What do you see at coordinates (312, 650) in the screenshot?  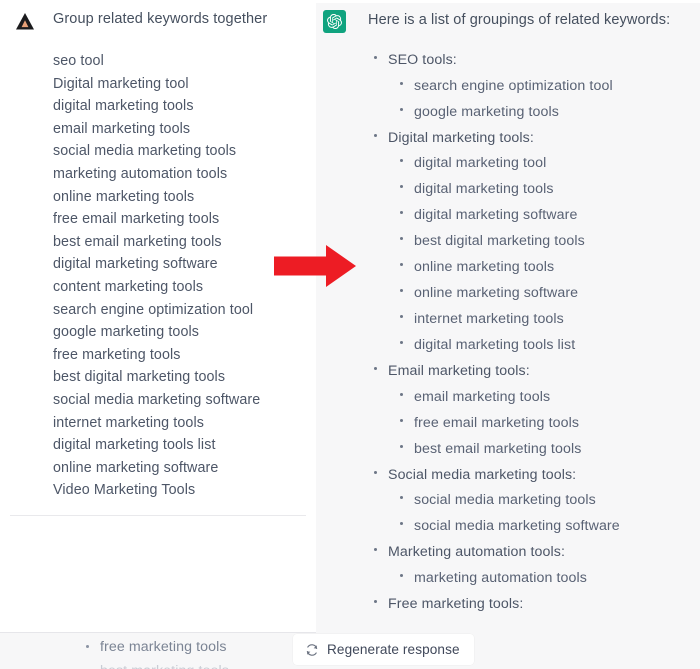 I see `refresh-icon` at bounding box center [312, 650].